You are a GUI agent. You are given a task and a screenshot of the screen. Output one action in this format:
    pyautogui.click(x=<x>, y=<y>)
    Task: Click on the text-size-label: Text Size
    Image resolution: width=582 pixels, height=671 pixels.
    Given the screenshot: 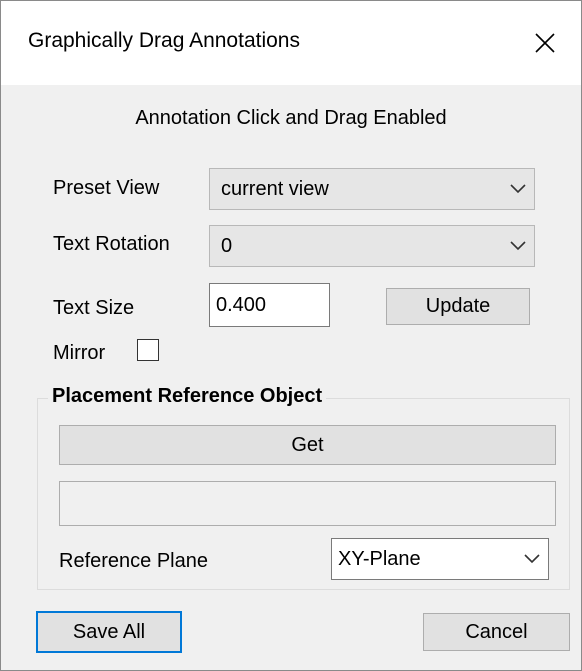 What is the action you would take?
    pyautogui.click(x=94, y=308)
    